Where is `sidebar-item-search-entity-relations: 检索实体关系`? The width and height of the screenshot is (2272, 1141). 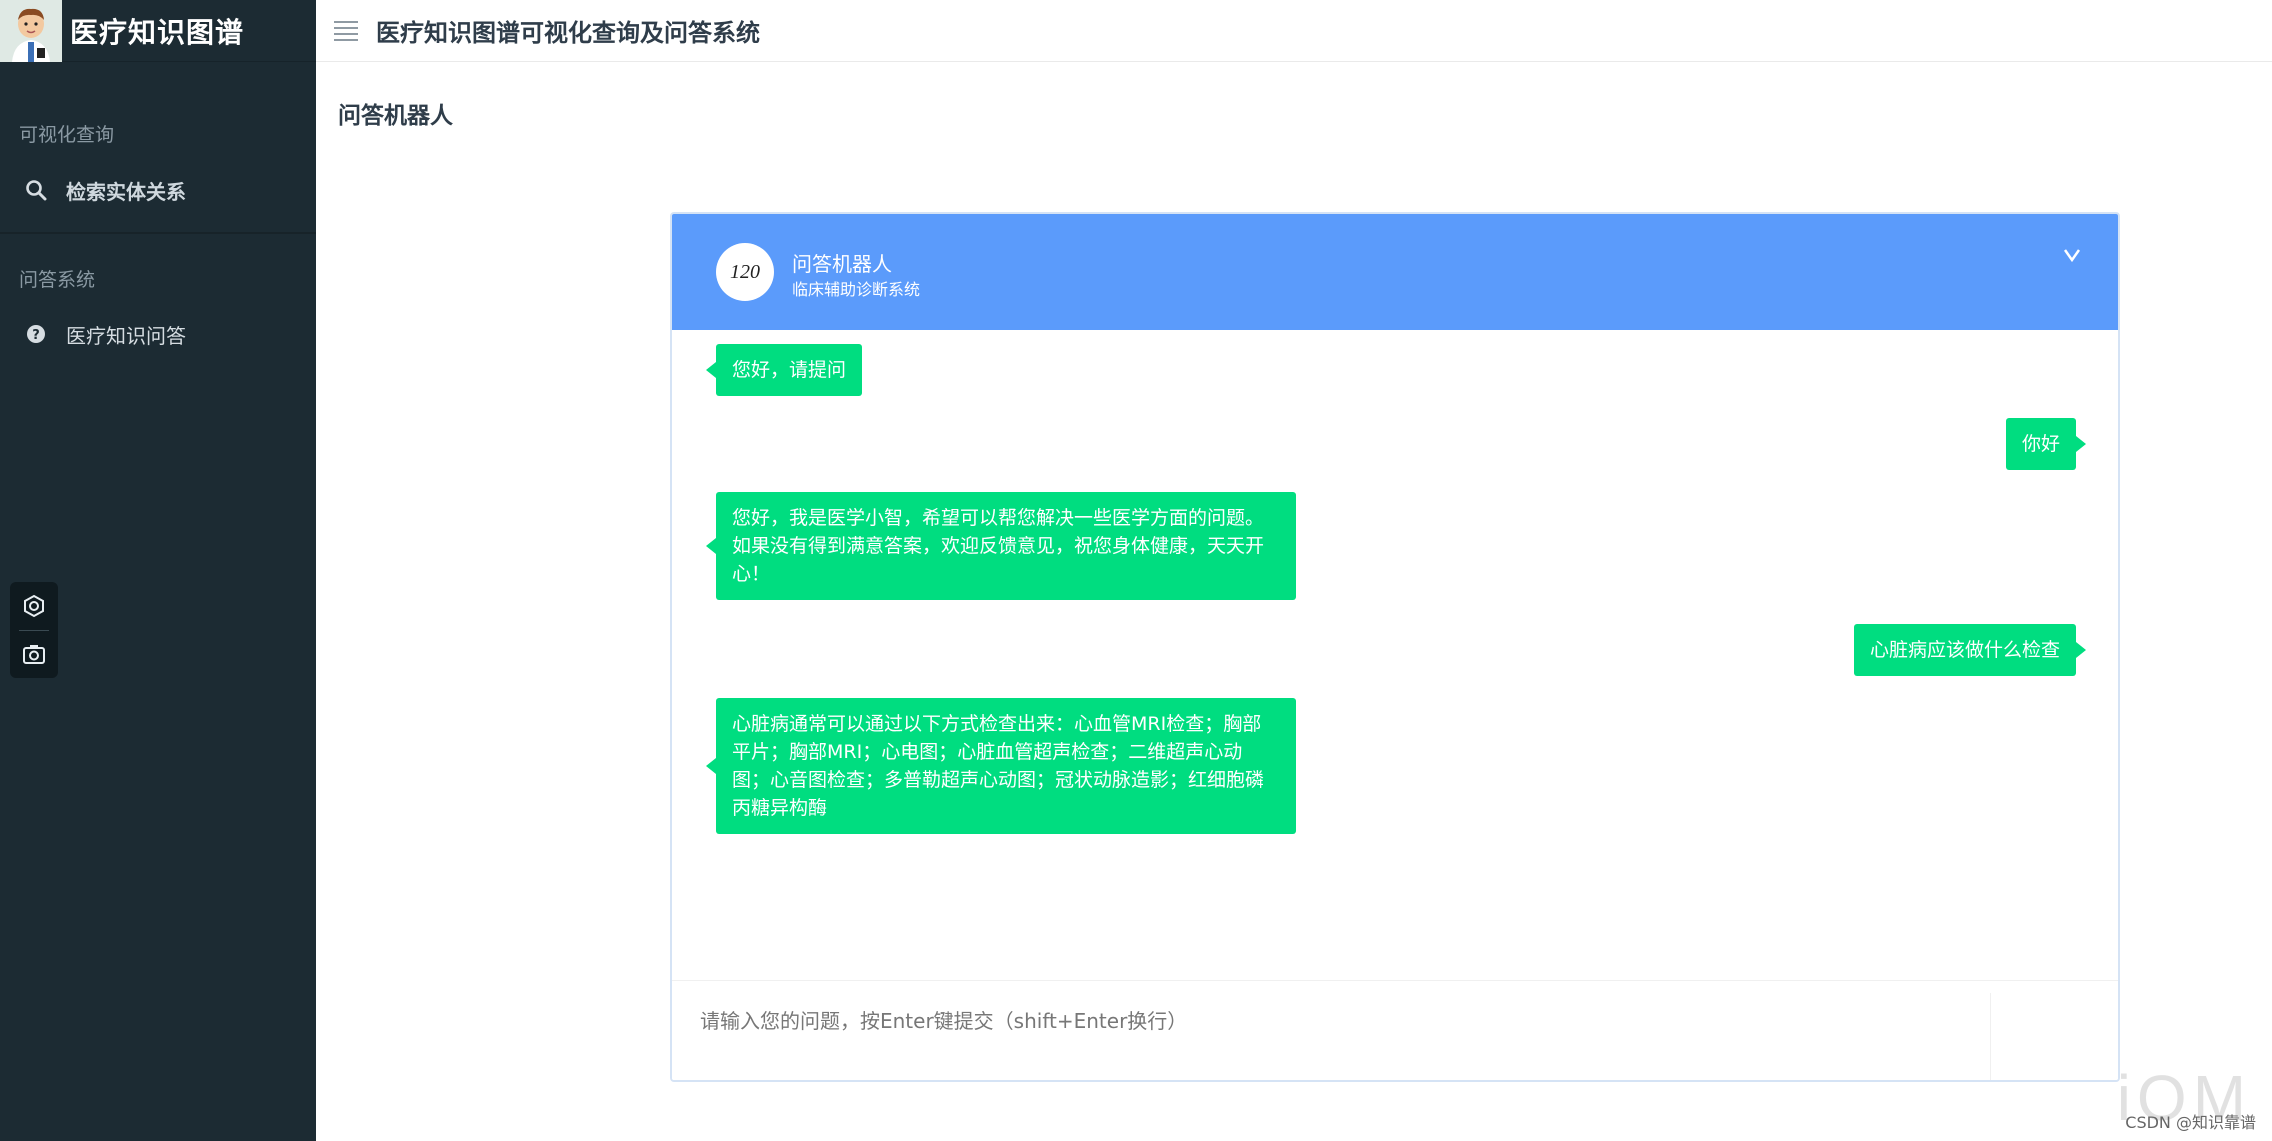
sidebar-item-search-entity-relations: 检索实体关系 is located at coordinates (158, 190).